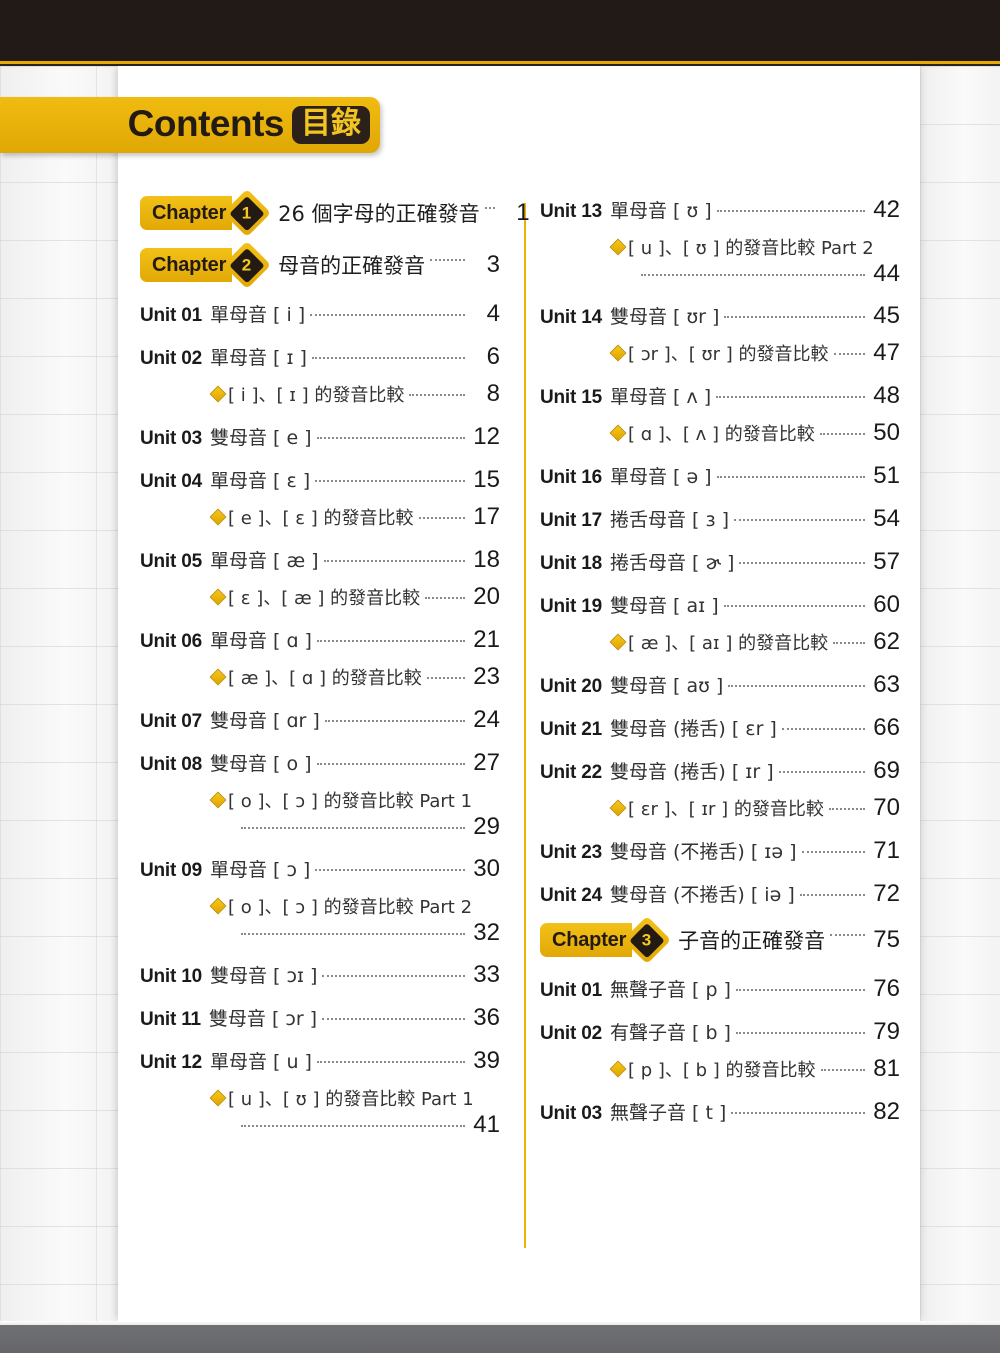 This screenshot has width=1000, height=1353. Describe the element at coordinates (500, 30) in the screenshot. I see `top-dark-band` at that location.